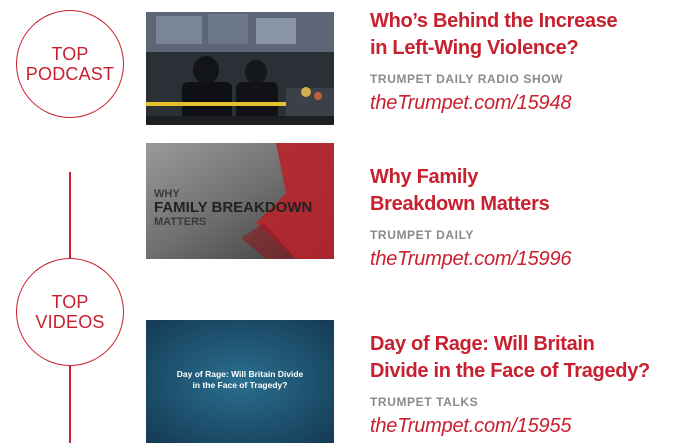  Describe the element at coordinates (70, 215) in the screenshot. I see `videos-divider-line-top` at that location.